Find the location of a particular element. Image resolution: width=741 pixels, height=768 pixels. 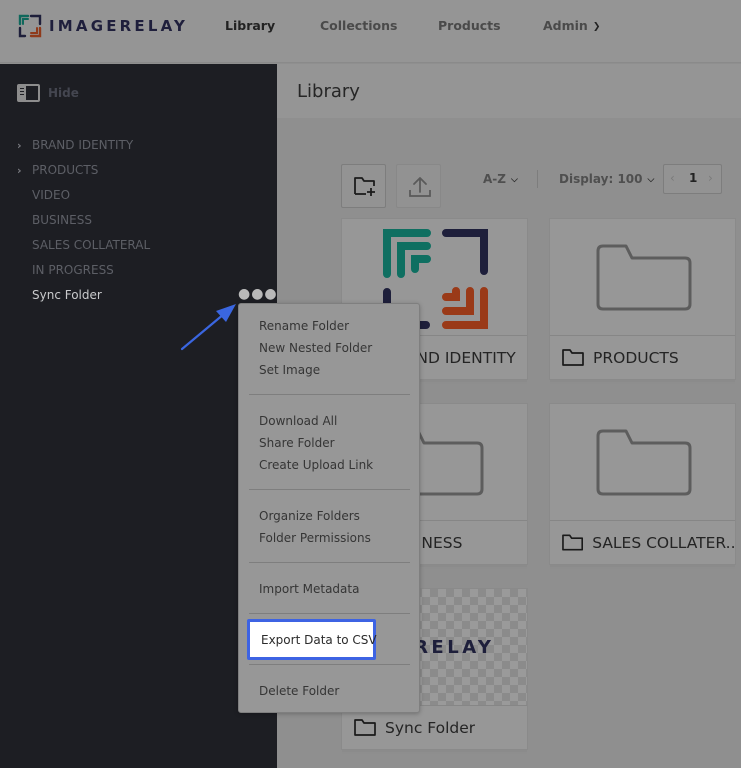

nav-products: Products is located at coordinates (469, 25).